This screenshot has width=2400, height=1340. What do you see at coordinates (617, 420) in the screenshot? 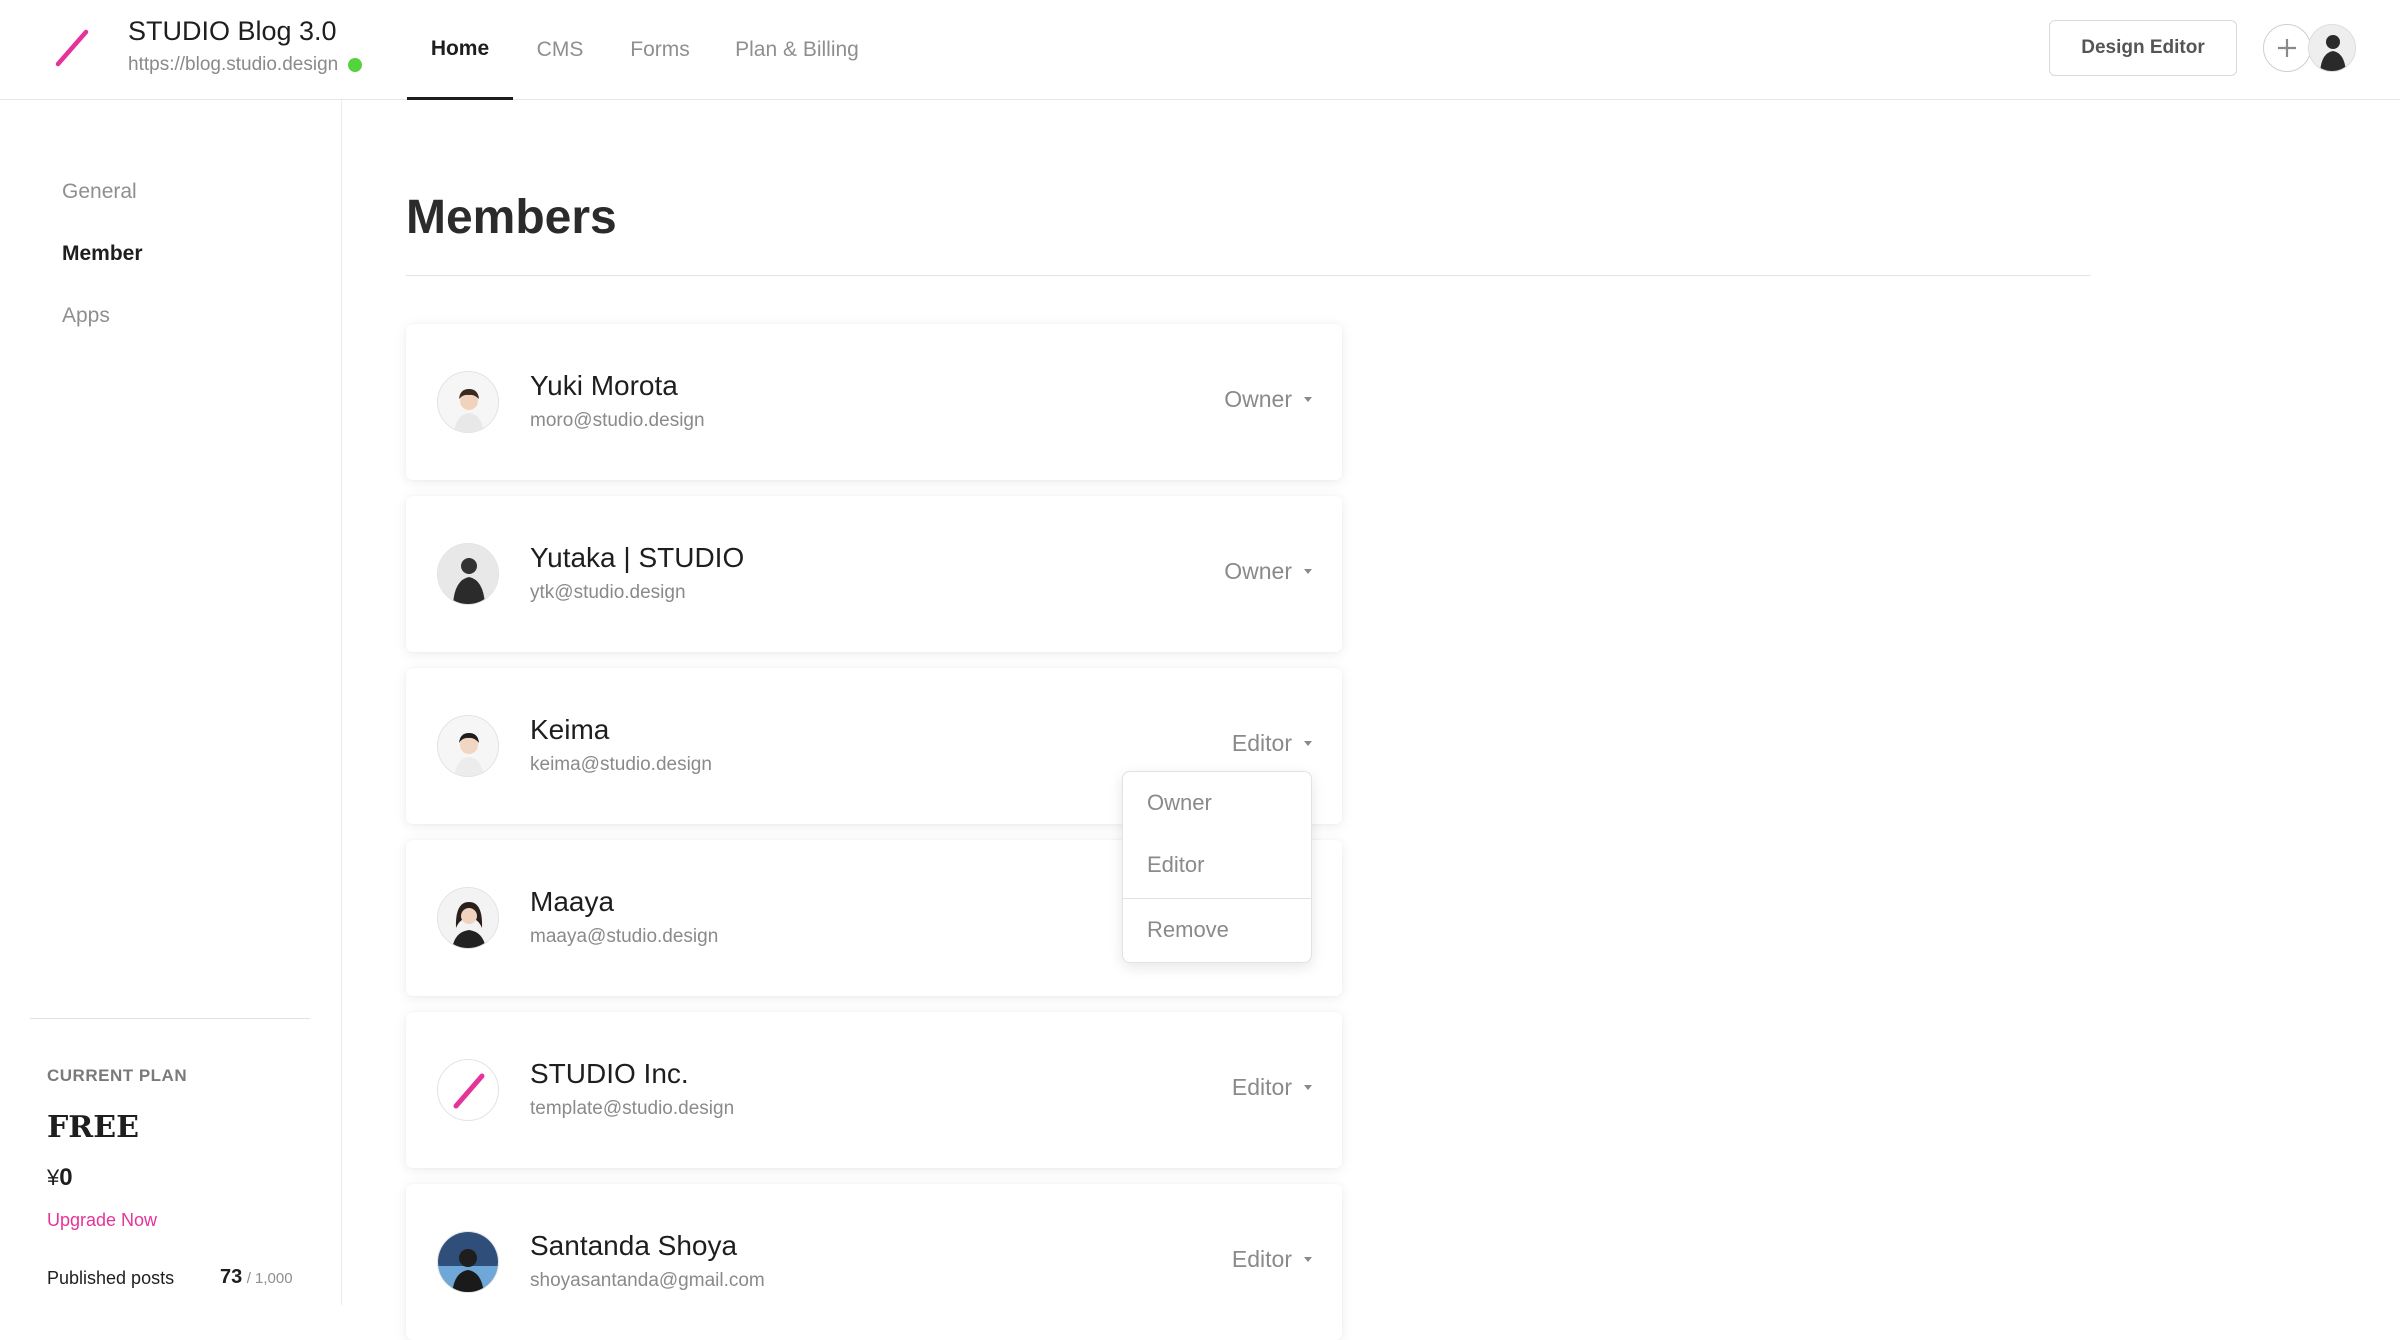
I see `member-email: moro@studio.design` at bounding box center [617, 420].